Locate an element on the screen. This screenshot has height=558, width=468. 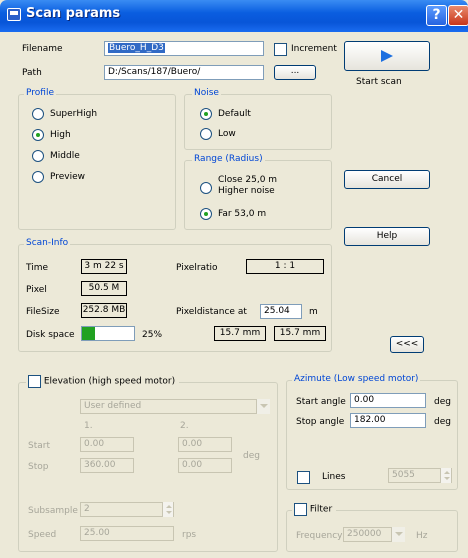
scan-info-legend: Scan-Info is located at coordinates (47, 243).